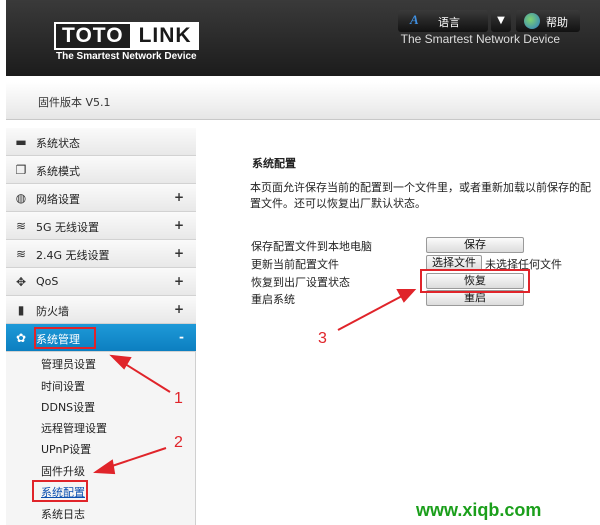 This screenshot has height=525, width=600. Describe the element at coordinates (370, 313) in the screenshot. I see `arrow-3-line` at that location.